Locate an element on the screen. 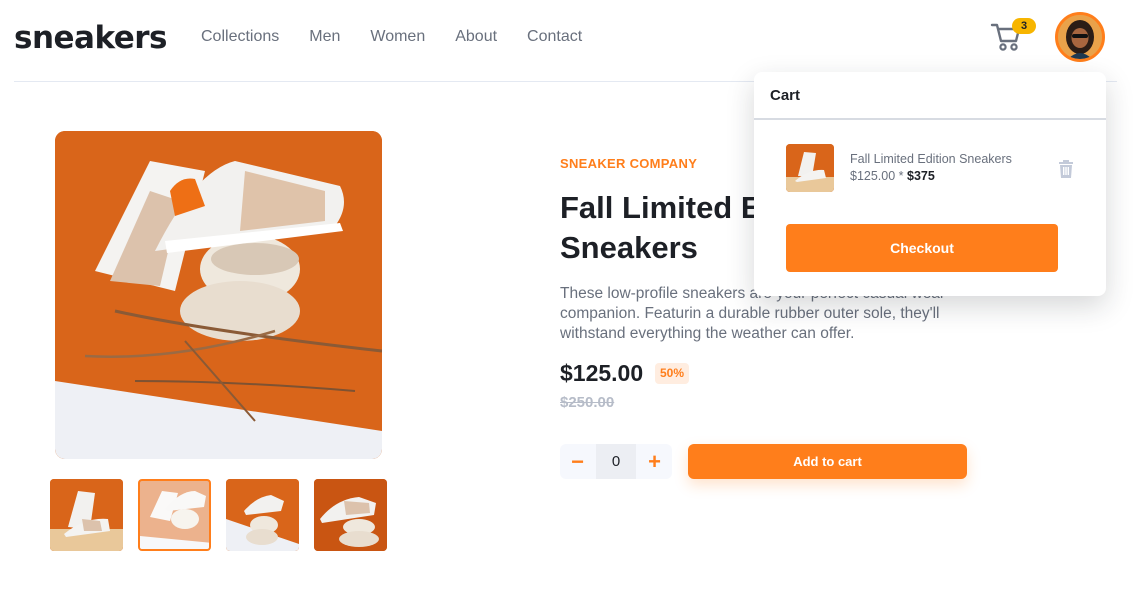 The width and height of the screenshot is (1135, 615). avatar is located at coordinates (1080, 37).